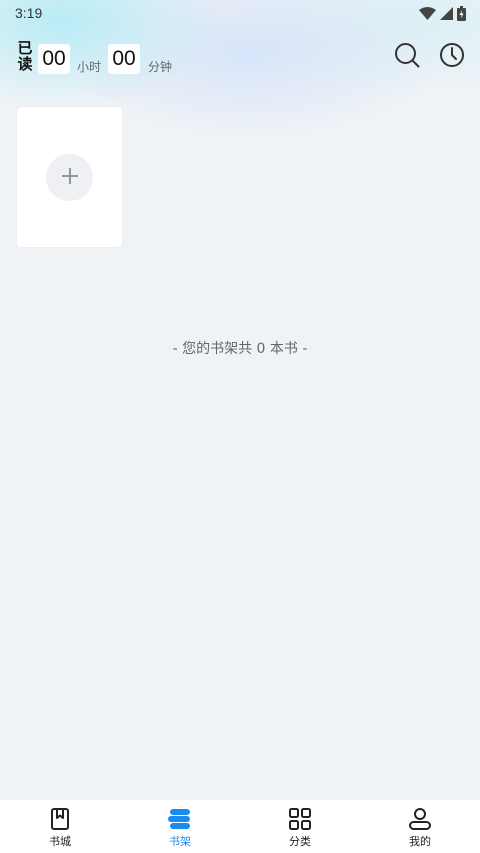 Image resolution: width=480 pixels, height=853 pixels. What do you see at coordinates (240, 349) in the screenshot?
I see `bookshelf-count-text: - 您的书架共 0 本书 -` at bounding box center [240, 349].